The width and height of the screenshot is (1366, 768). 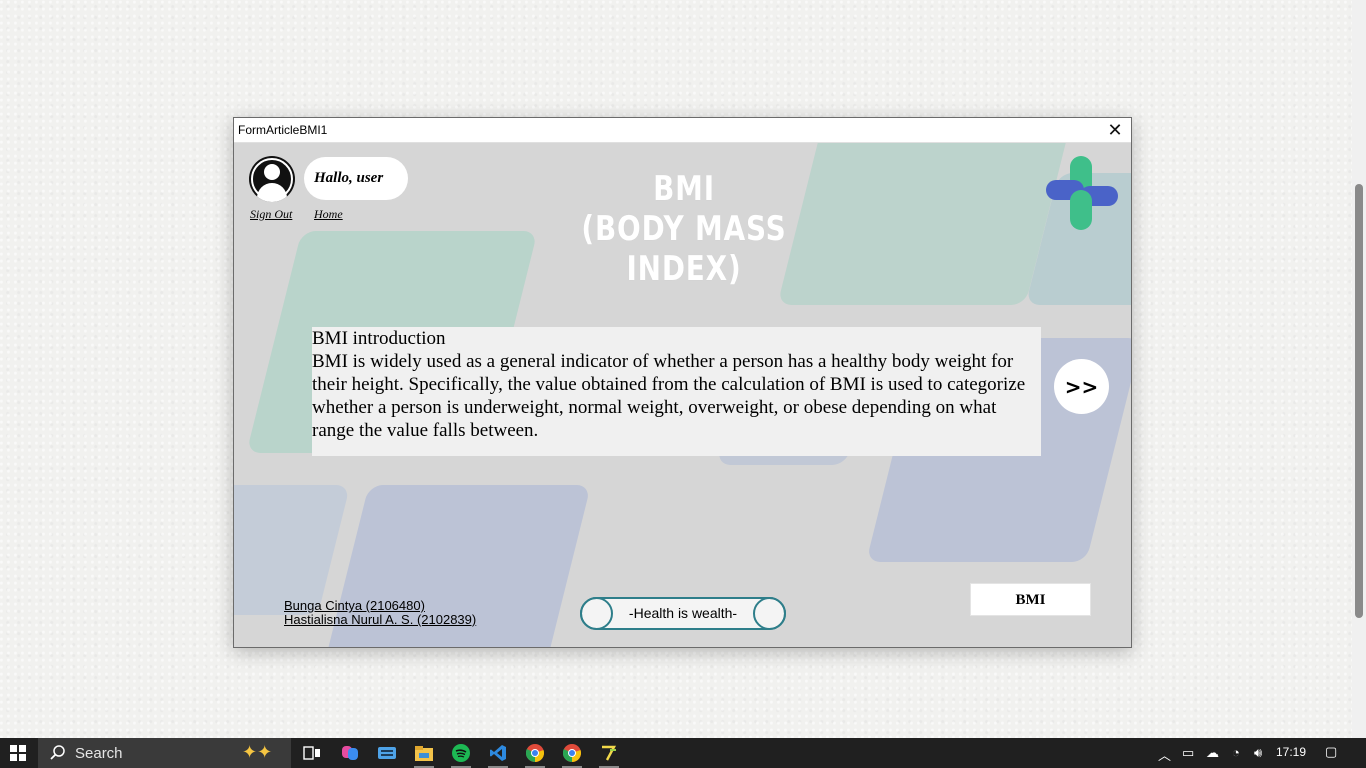 I want to click on copilot-icon, so click(x=350, y=753).